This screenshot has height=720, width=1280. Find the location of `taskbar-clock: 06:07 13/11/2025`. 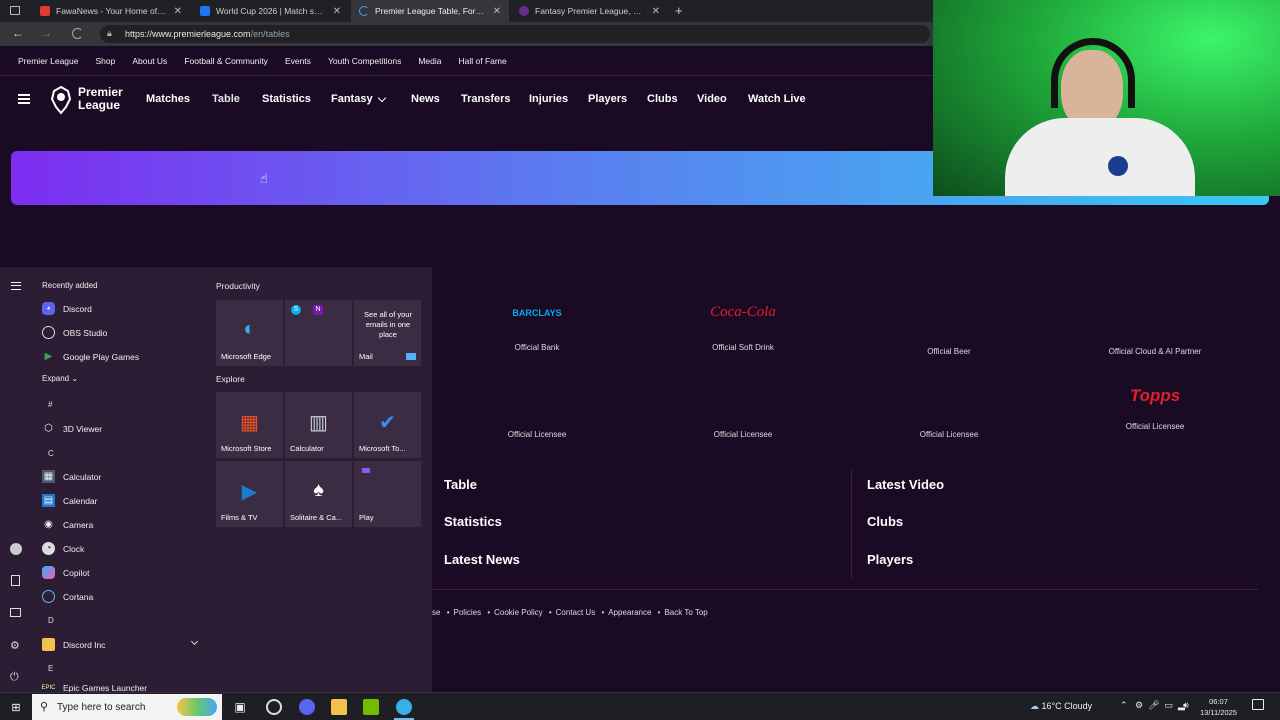

taskbar-clock: 06:07 13/11/2025 is located at coordinates (1218, 707).